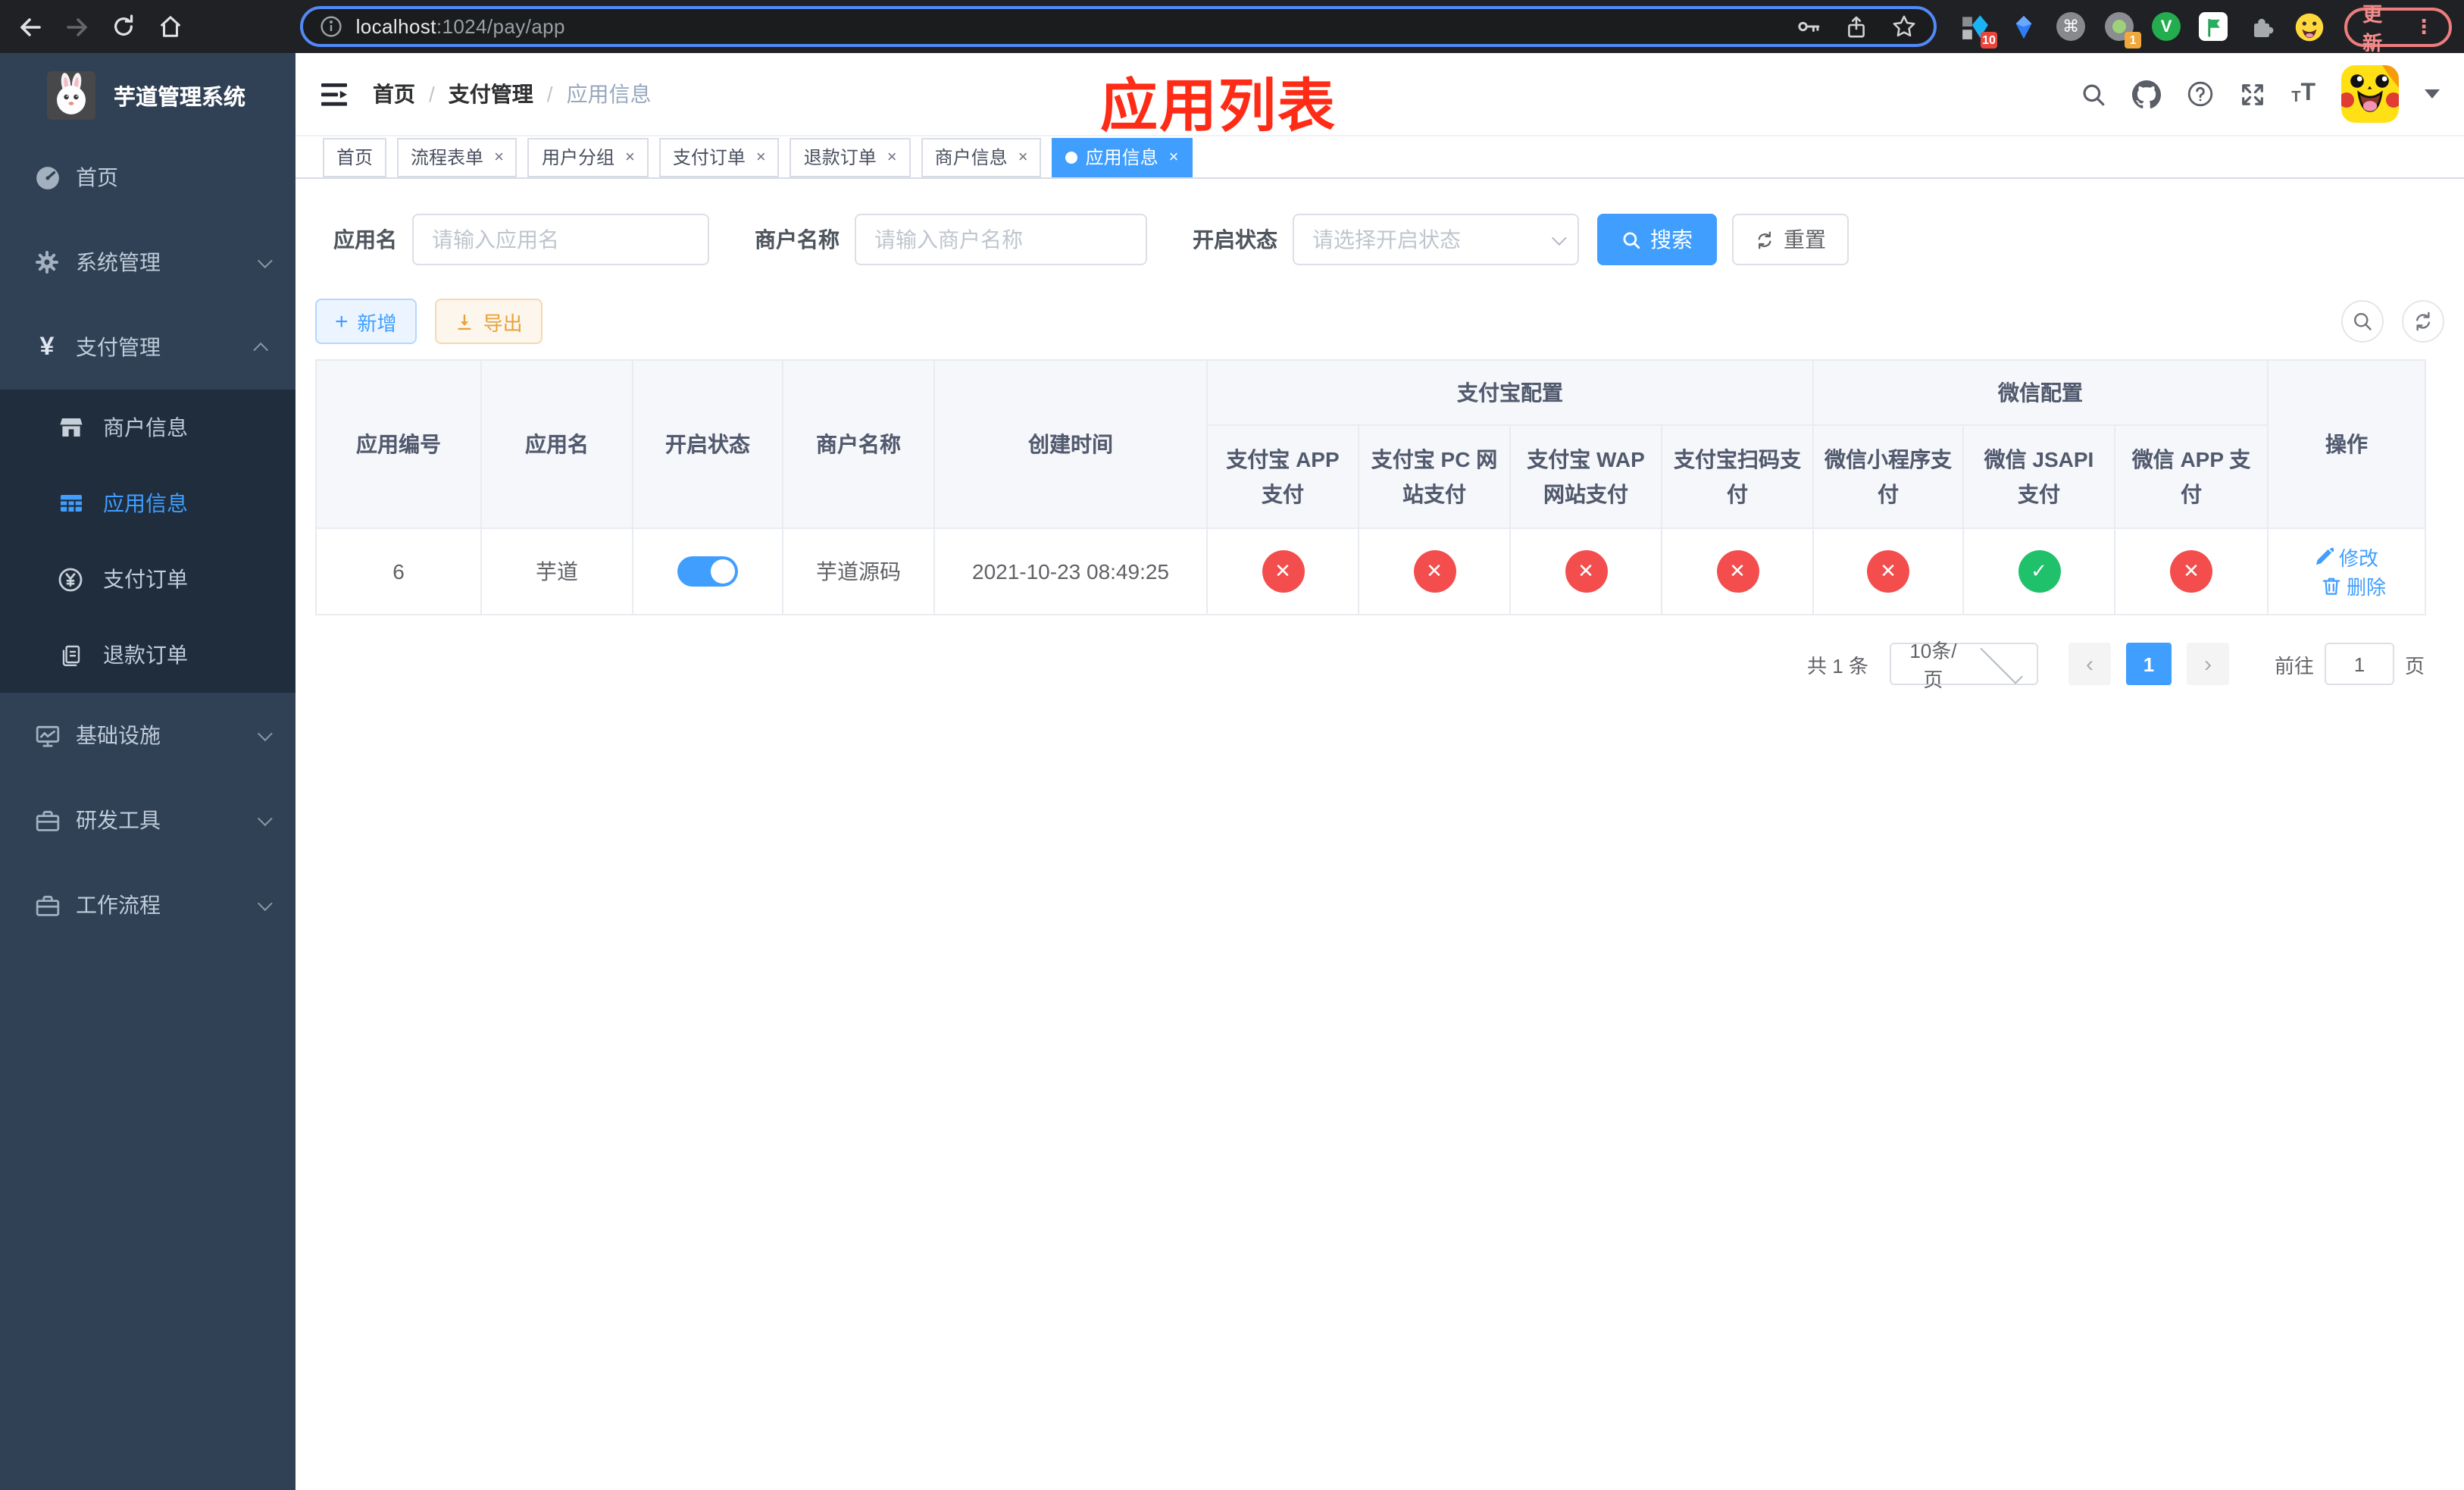 The width and height of the screenshot is (2464, 1490). Describe the element at coordinates (1790, 239) in the screenshot. I see `reset-button: 重置` at that location.